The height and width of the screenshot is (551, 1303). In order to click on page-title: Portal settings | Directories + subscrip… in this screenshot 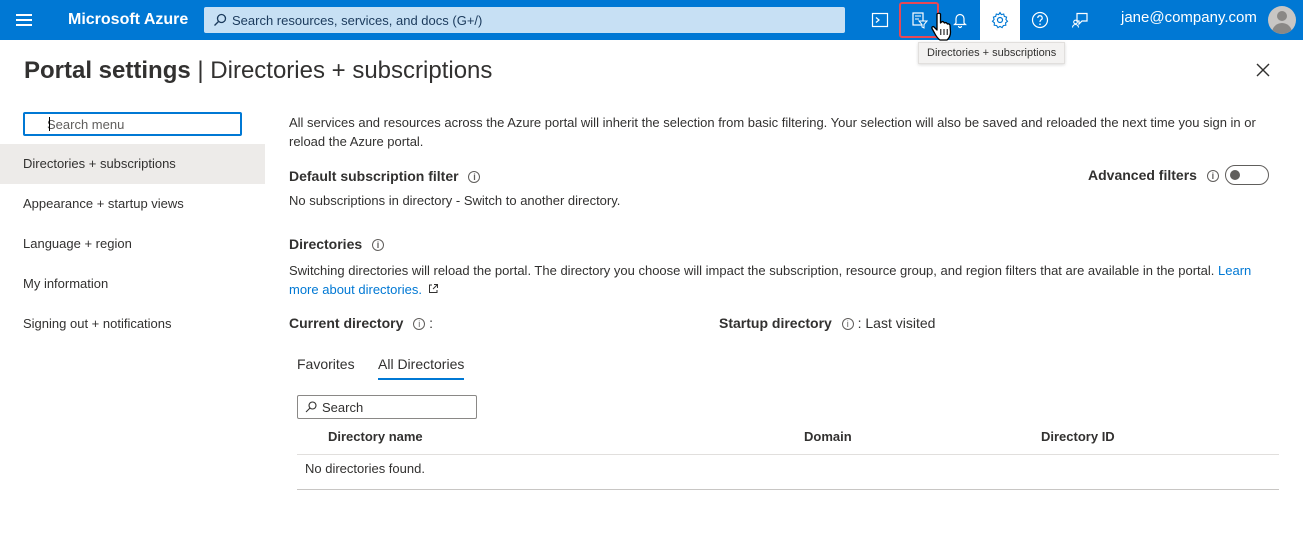, I will do `click(258, 71)`.